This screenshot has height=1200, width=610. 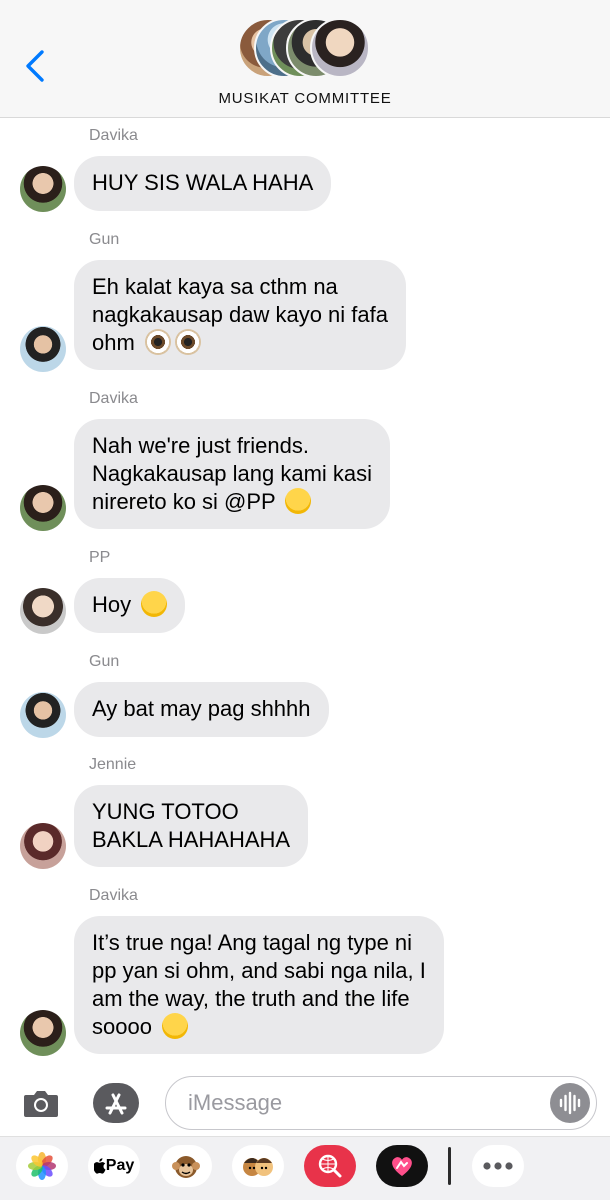 What do you see at coordinates (308, 49) in the screenshot?
I see `group-avatar-stack` at bounding box center [308, 49].